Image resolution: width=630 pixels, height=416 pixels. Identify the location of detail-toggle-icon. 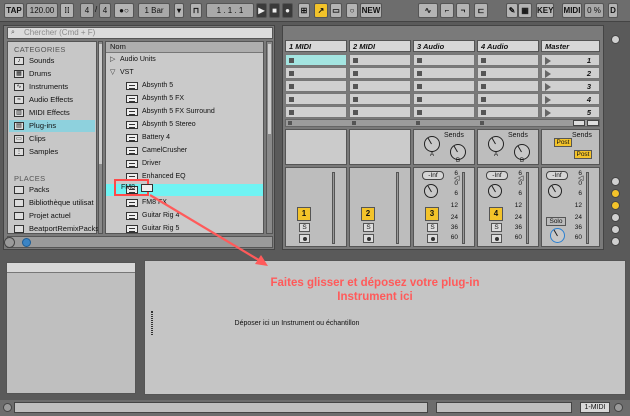
(618, 407).